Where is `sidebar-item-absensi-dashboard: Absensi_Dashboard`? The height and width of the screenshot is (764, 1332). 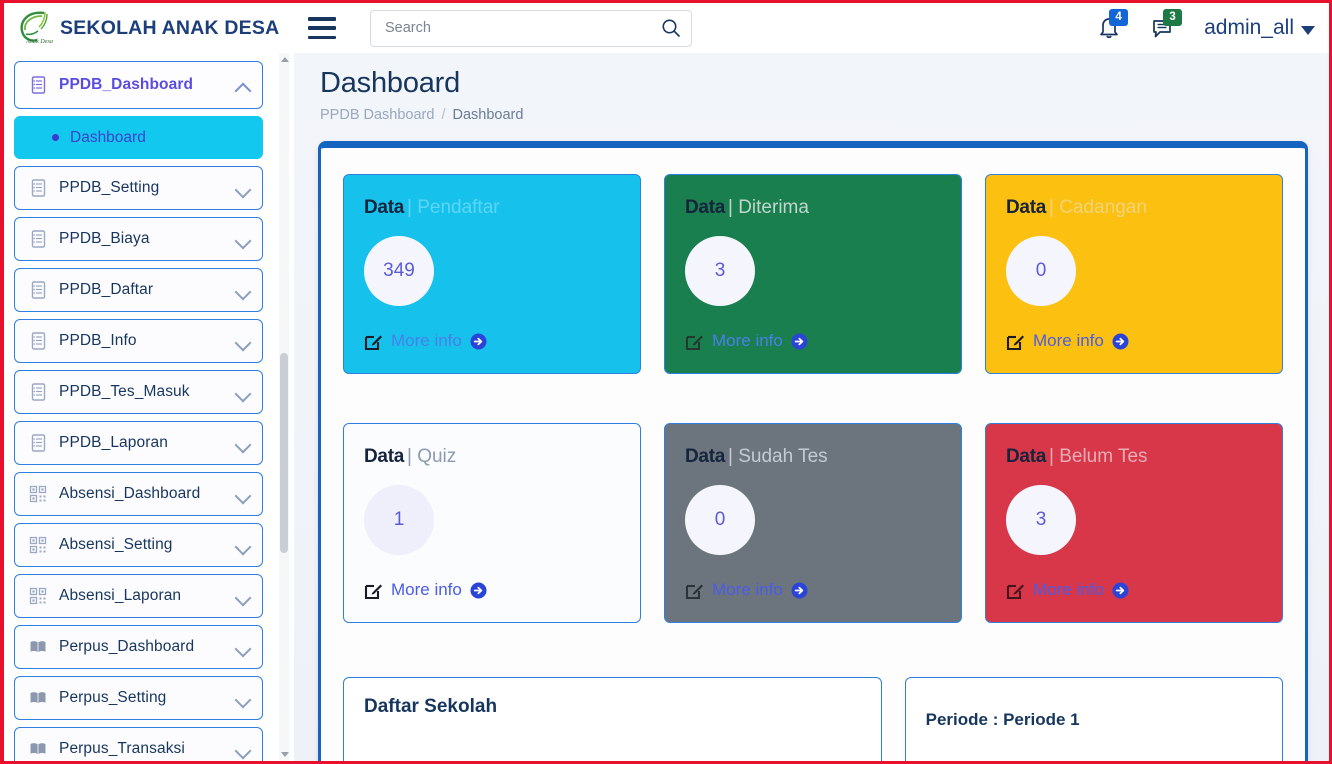
sidebar-item-absensi-dashboard: Absensi_Dashboard is located at coordinates (138, 494).